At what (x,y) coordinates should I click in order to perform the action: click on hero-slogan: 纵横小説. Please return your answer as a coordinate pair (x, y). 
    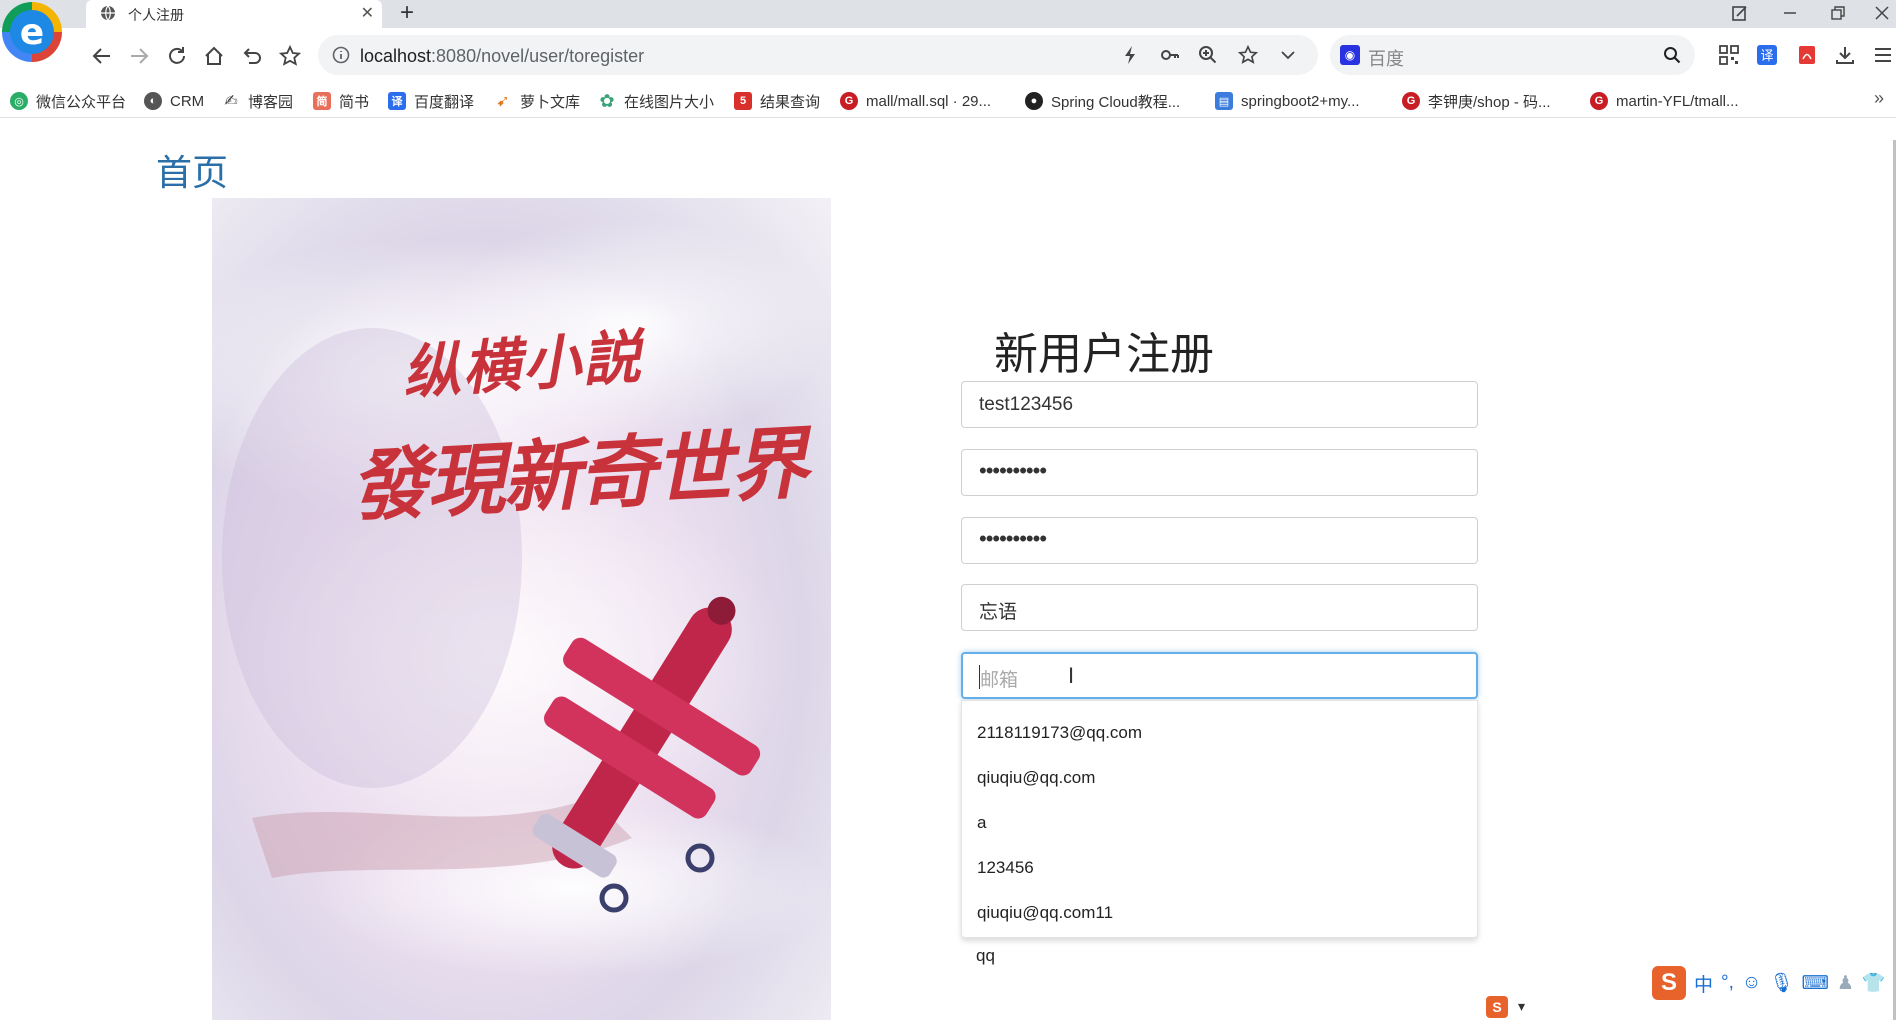
    Looking at the image, I should click on (522, 365).